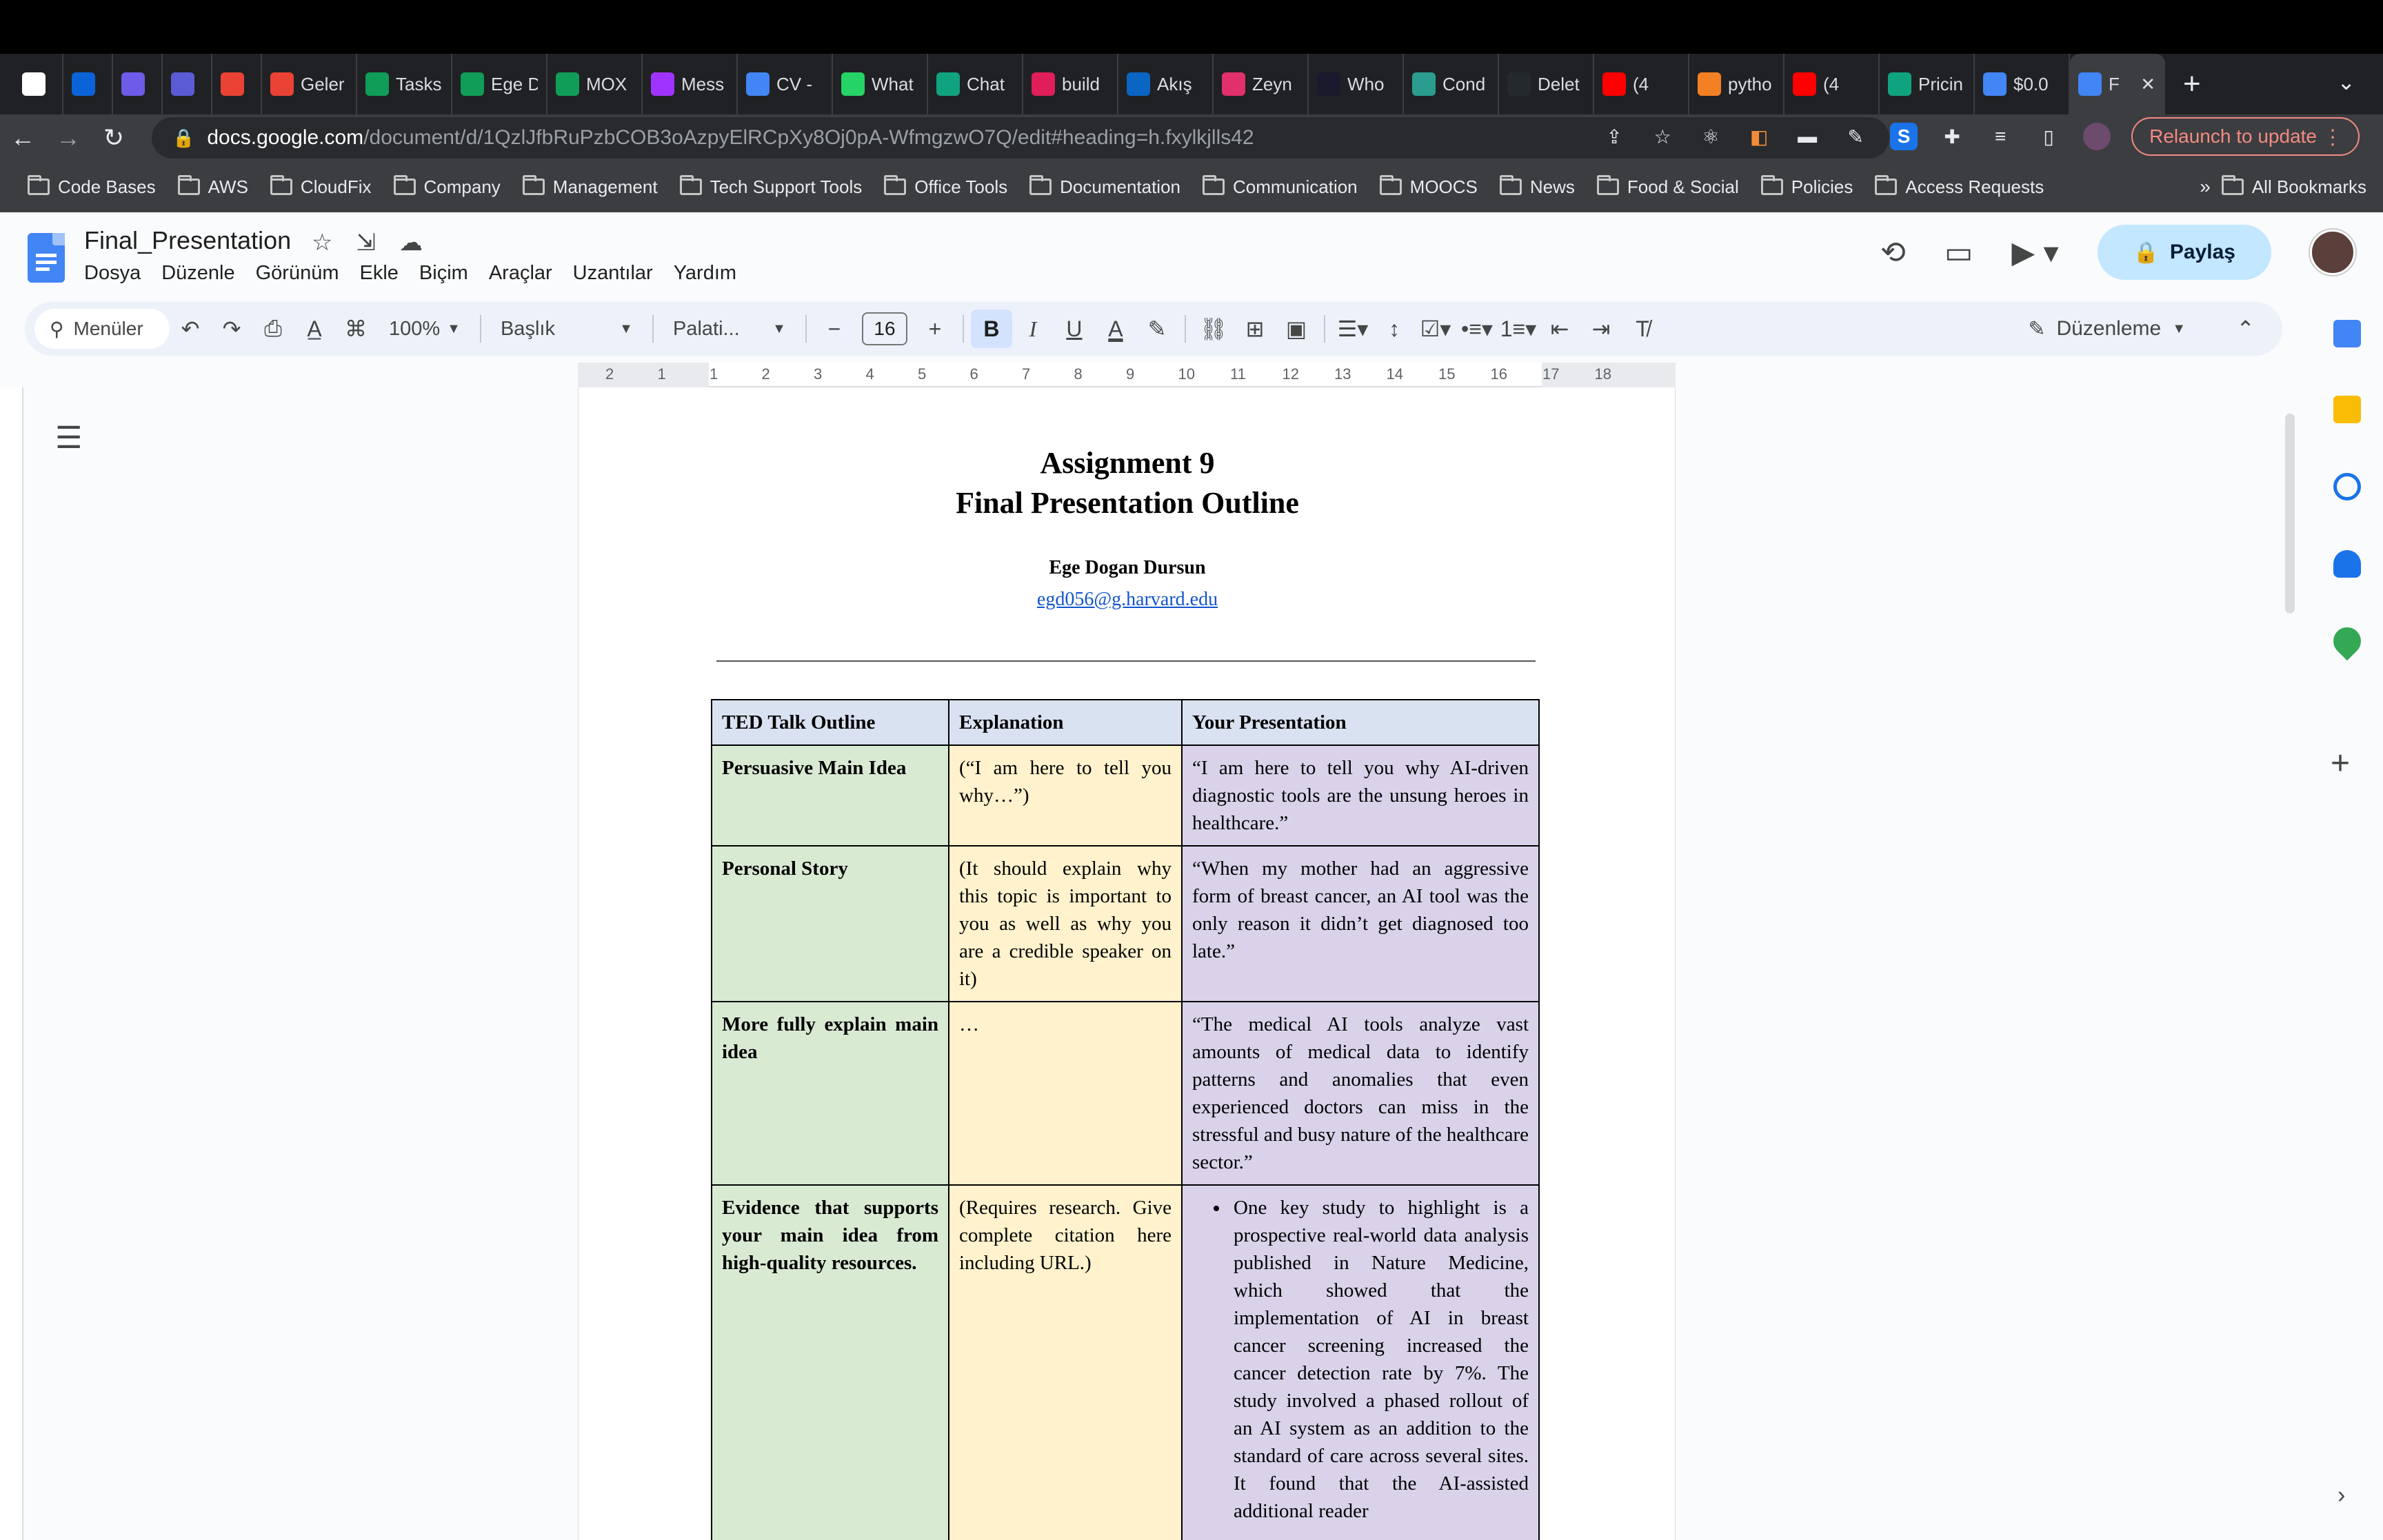 Image resolution: width=2383 pixels, height=1540 pixels. What do you see at coordinates (1642, 329) in the screenshot?
I see `clear-formatting-icon: T̸` at bounding box center [1642, 329].